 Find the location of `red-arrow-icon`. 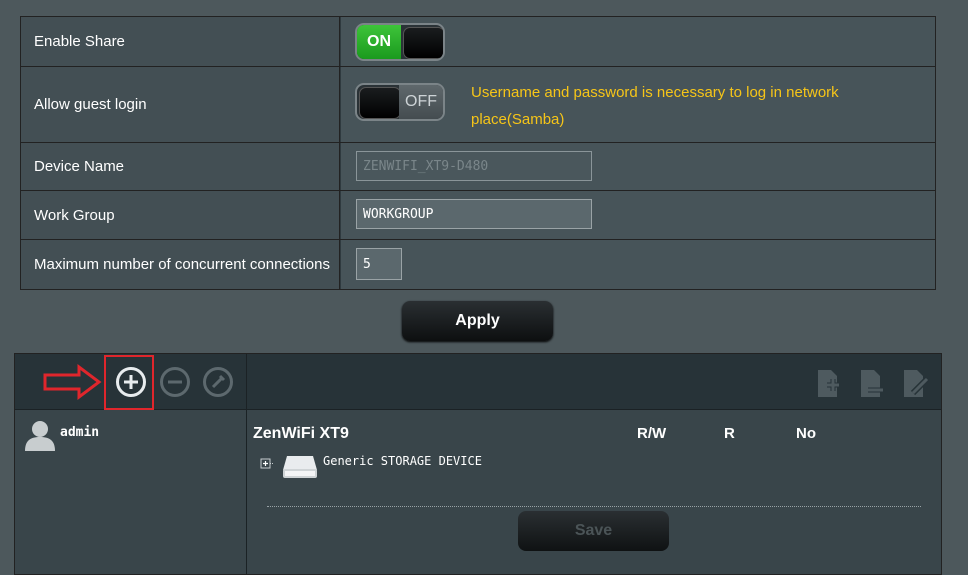

red-arrow-icon is located at coordinates (72, 382).